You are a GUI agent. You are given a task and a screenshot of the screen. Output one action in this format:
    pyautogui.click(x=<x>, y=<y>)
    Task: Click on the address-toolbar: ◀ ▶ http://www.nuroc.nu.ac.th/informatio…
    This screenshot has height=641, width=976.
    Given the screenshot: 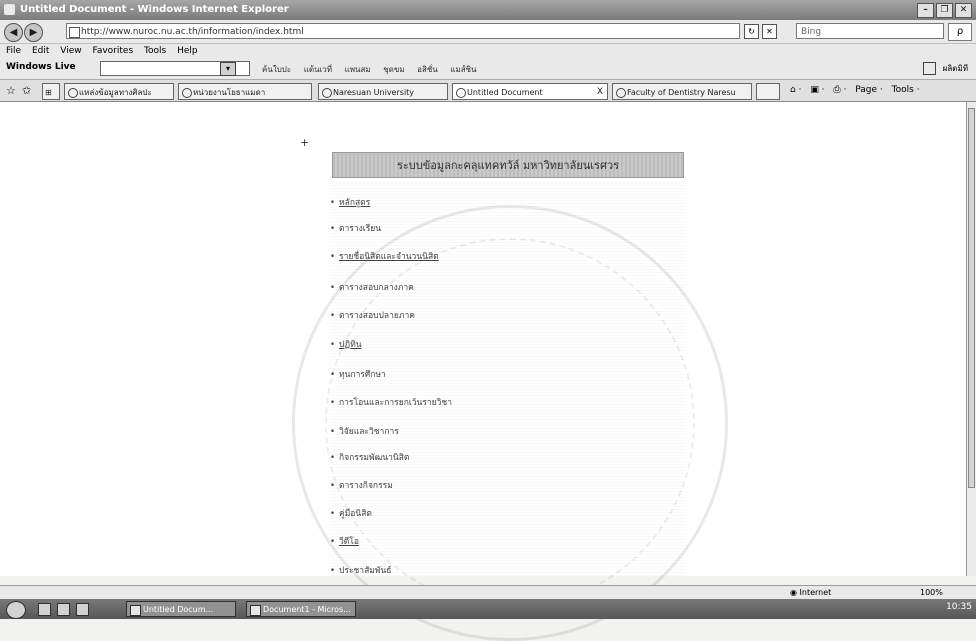 What is the action you would take?
    pyautogui.click(x=488, y=32)
    